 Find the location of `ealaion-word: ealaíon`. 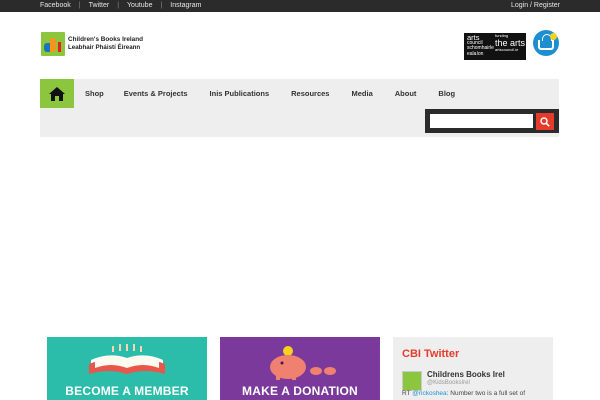

ealaion-word: ealaíon is located at coordinates (475, 53).